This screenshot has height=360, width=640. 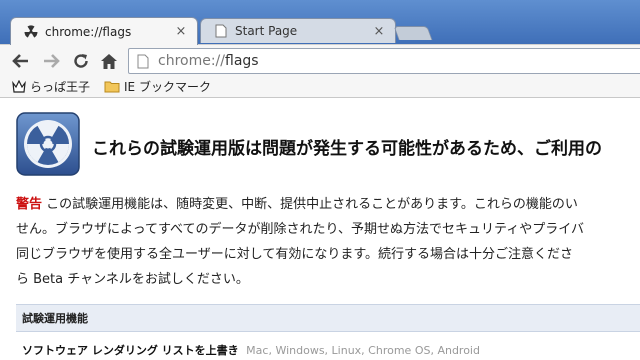 I want to click on back-button, so click(x=21, y=61).